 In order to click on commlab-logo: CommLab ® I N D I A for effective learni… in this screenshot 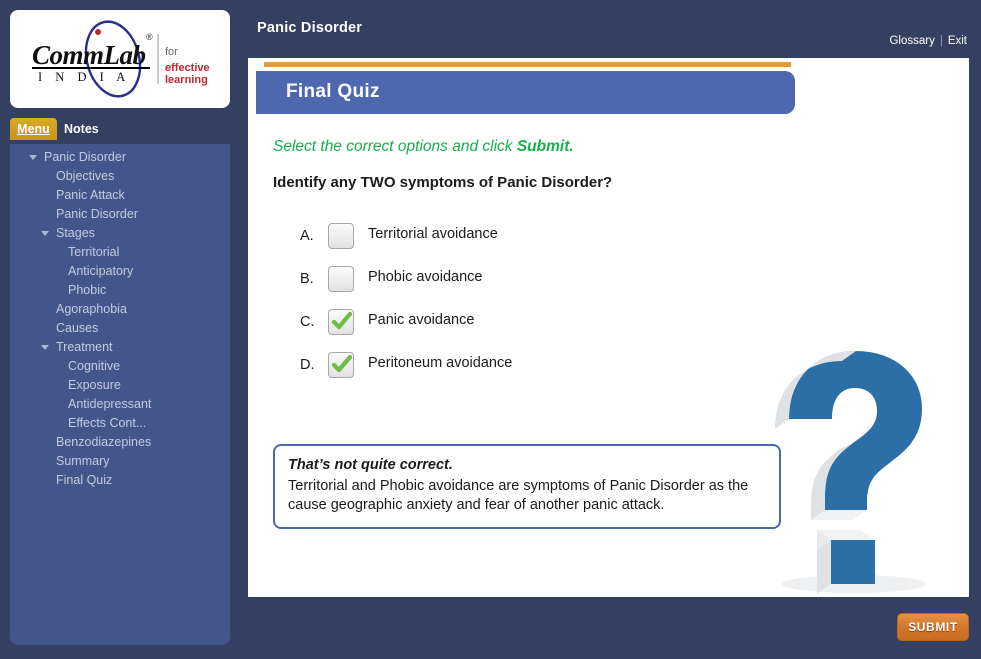, I will do `click(120, 59)`.